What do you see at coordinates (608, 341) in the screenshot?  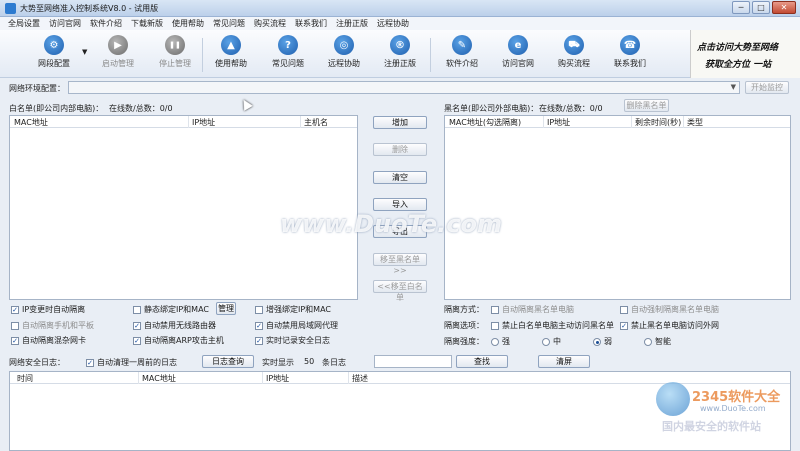 I see `radio-label: 弱` at bounding box center [608, 341].